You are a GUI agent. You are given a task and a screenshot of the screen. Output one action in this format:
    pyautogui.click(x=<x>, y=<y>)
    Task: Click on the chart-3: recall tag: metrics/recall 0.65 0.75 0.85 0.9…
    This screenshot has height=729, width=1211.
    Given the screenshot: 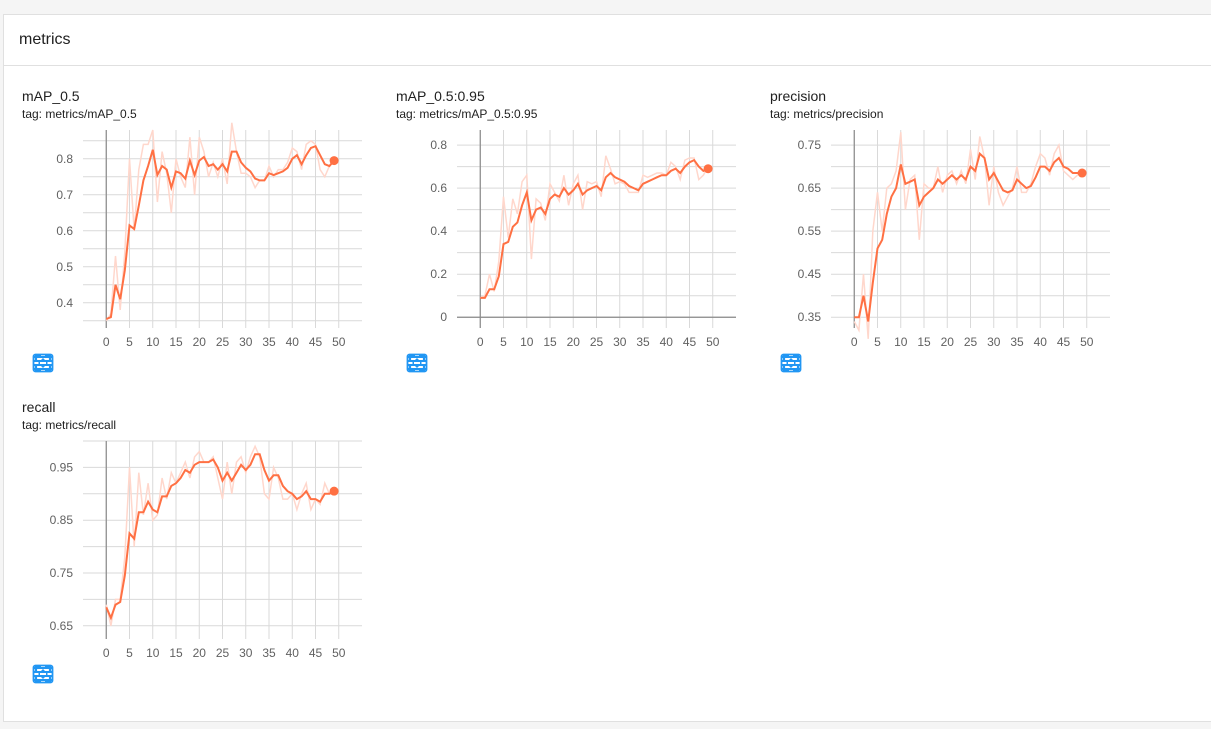 What is the action you would take?
    pyautogui.click(x=182, y=551)
    